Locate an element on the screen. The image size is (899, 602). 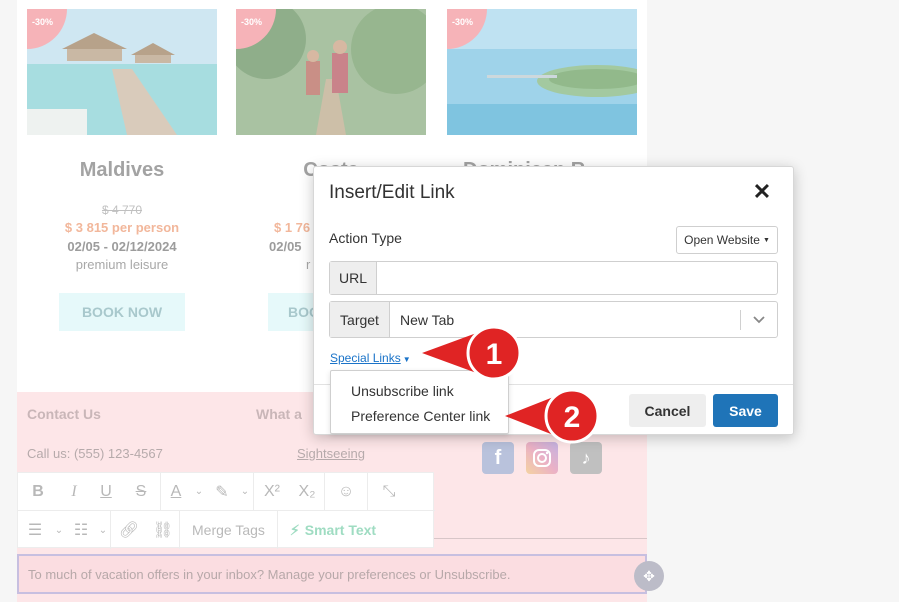
unsubscribe-link-option: Unsubscribe link is located at coordinates (402, 391).